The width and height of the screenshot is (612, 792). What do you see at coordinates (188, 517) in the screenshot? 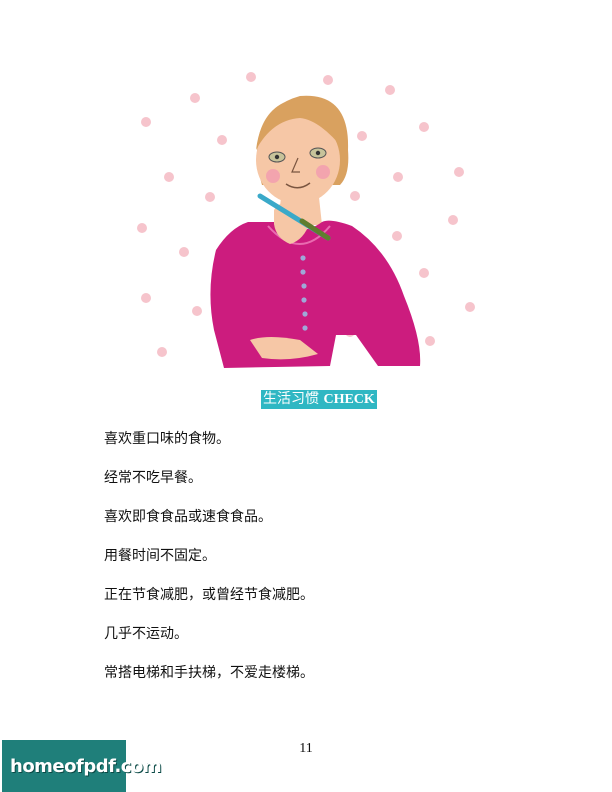
I see `checklist-item: 喜欢即食食品或速食食品。` at bounding box center [188, 517].